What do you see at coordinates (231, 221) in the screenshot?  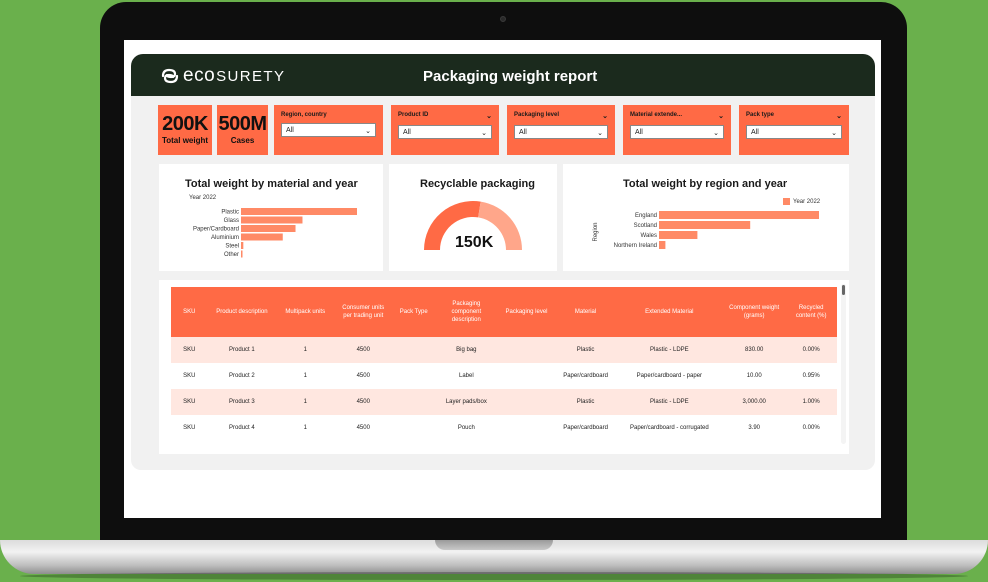 I see `tick-label: Glass` at bounding box center [231, 221].